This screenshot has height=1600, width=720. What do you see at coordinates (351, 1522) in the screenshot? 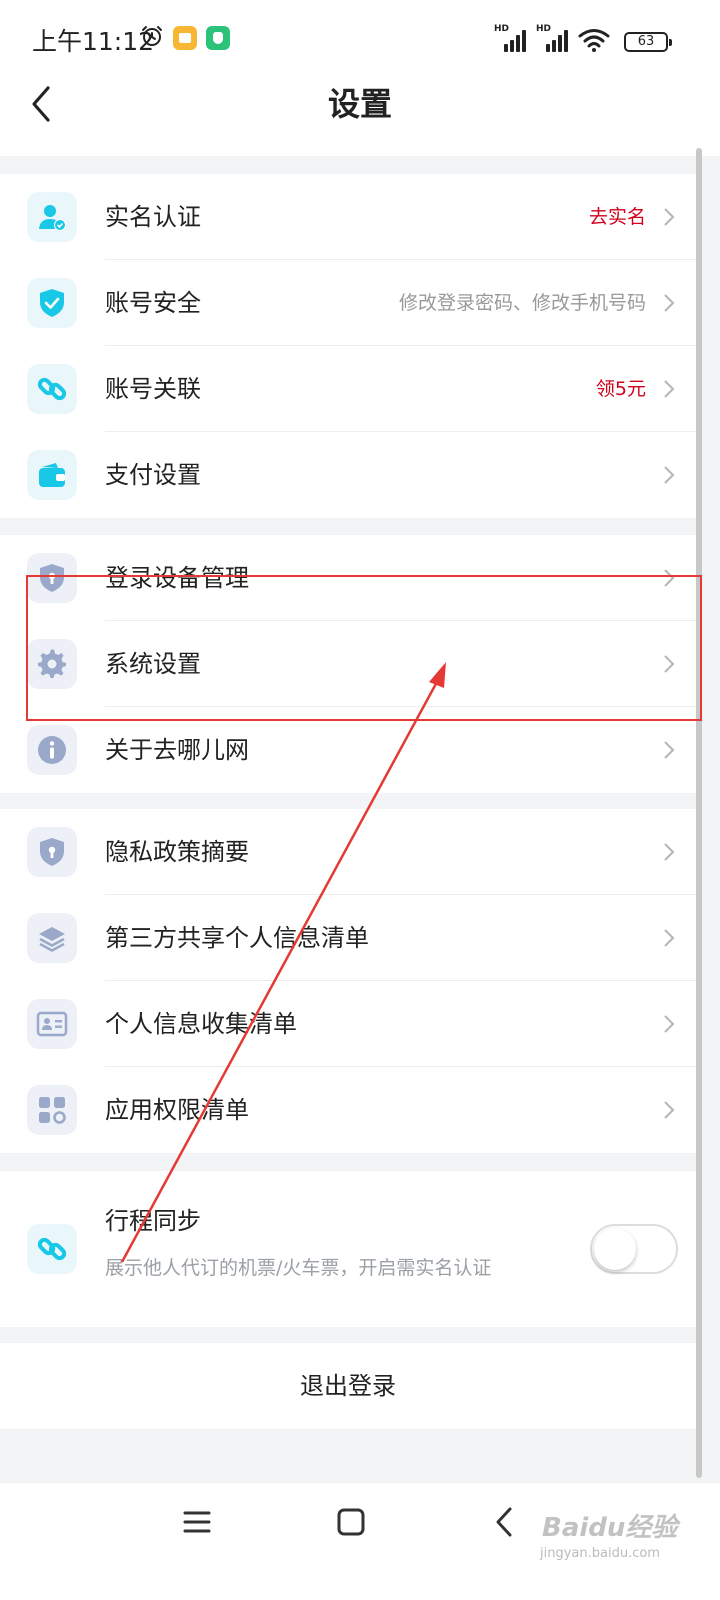
I see `home-icon` at bounding box center [351, 1522].